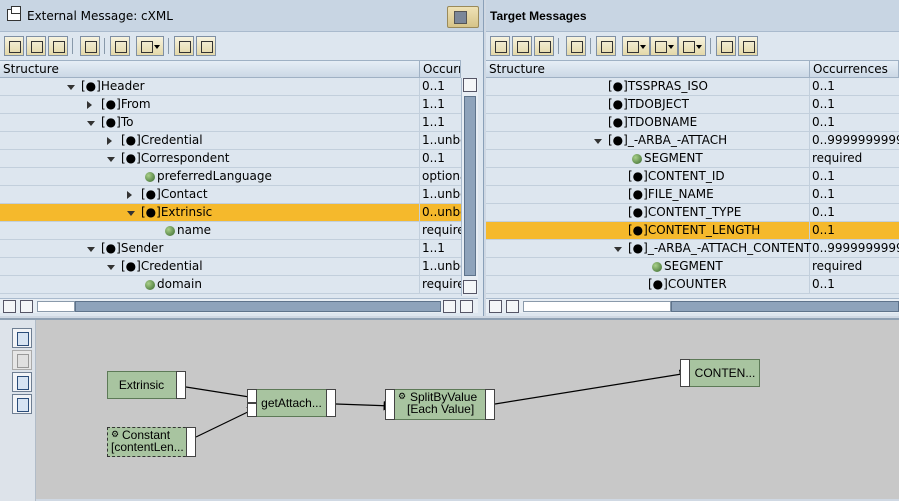 The image size is (899, 501). Describe the element at coordinates (692, 195) in the screenshot. I see `tree-row: [●]FILE_NAME 0..1` at that location.